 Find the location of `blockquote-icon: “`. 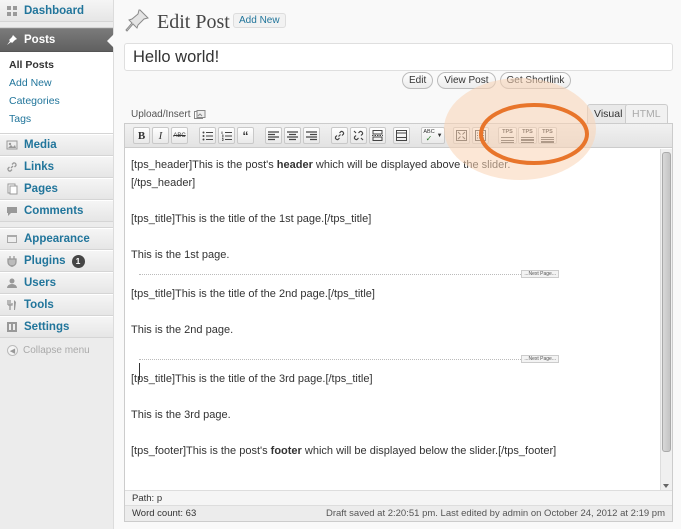

blockquote-icon: “ is located at coordinates (245, 135).